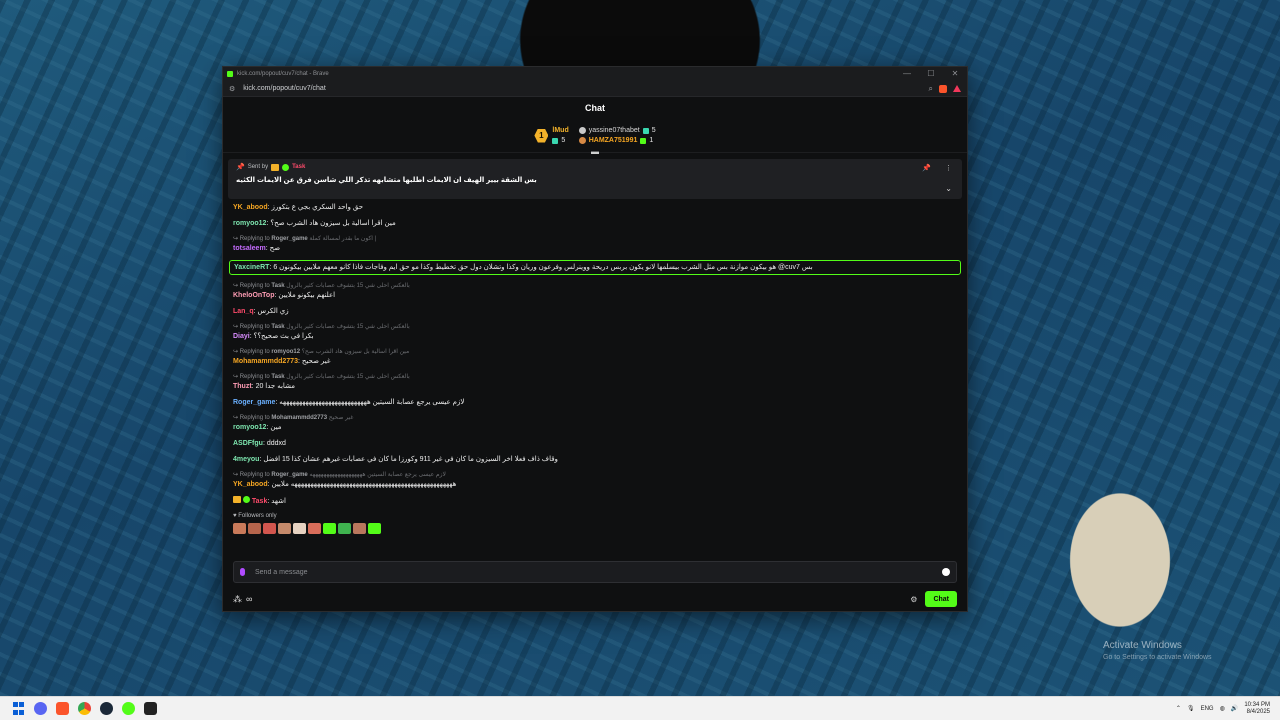 The width and height of the screenshot is (1280, 720). Describe the element at coordinates (232, 89) in the screenshot. I see `site-settings-icon: ⚙` at that location.